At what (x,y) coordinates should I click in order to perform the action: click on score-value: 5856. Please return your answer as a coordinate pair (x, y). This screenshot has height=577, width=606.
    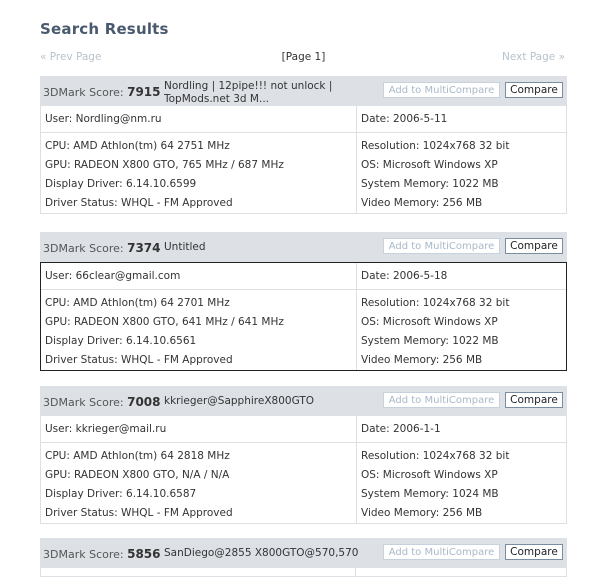
    Looking at the image, I should click on (144, 554).